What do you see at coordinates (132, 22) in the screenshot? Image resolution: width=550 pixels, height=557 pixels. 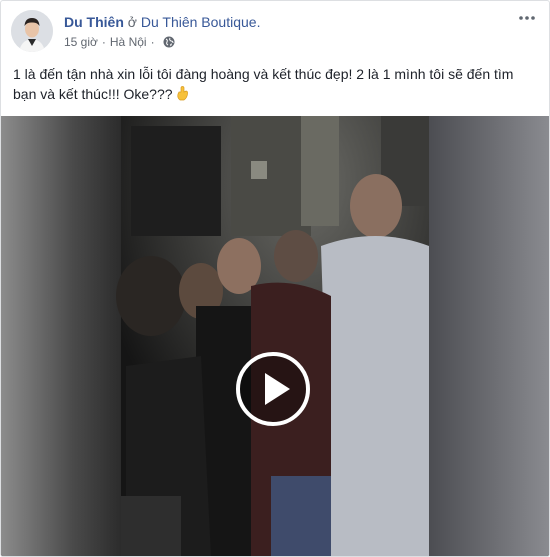 I see `at-word: ở` at bounding box center [132, 22].